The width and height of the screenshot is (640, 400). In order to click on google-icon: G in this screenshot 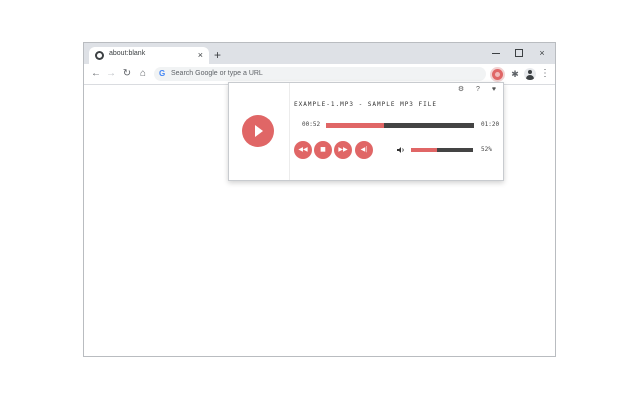, I will do `click(162, 73)`.